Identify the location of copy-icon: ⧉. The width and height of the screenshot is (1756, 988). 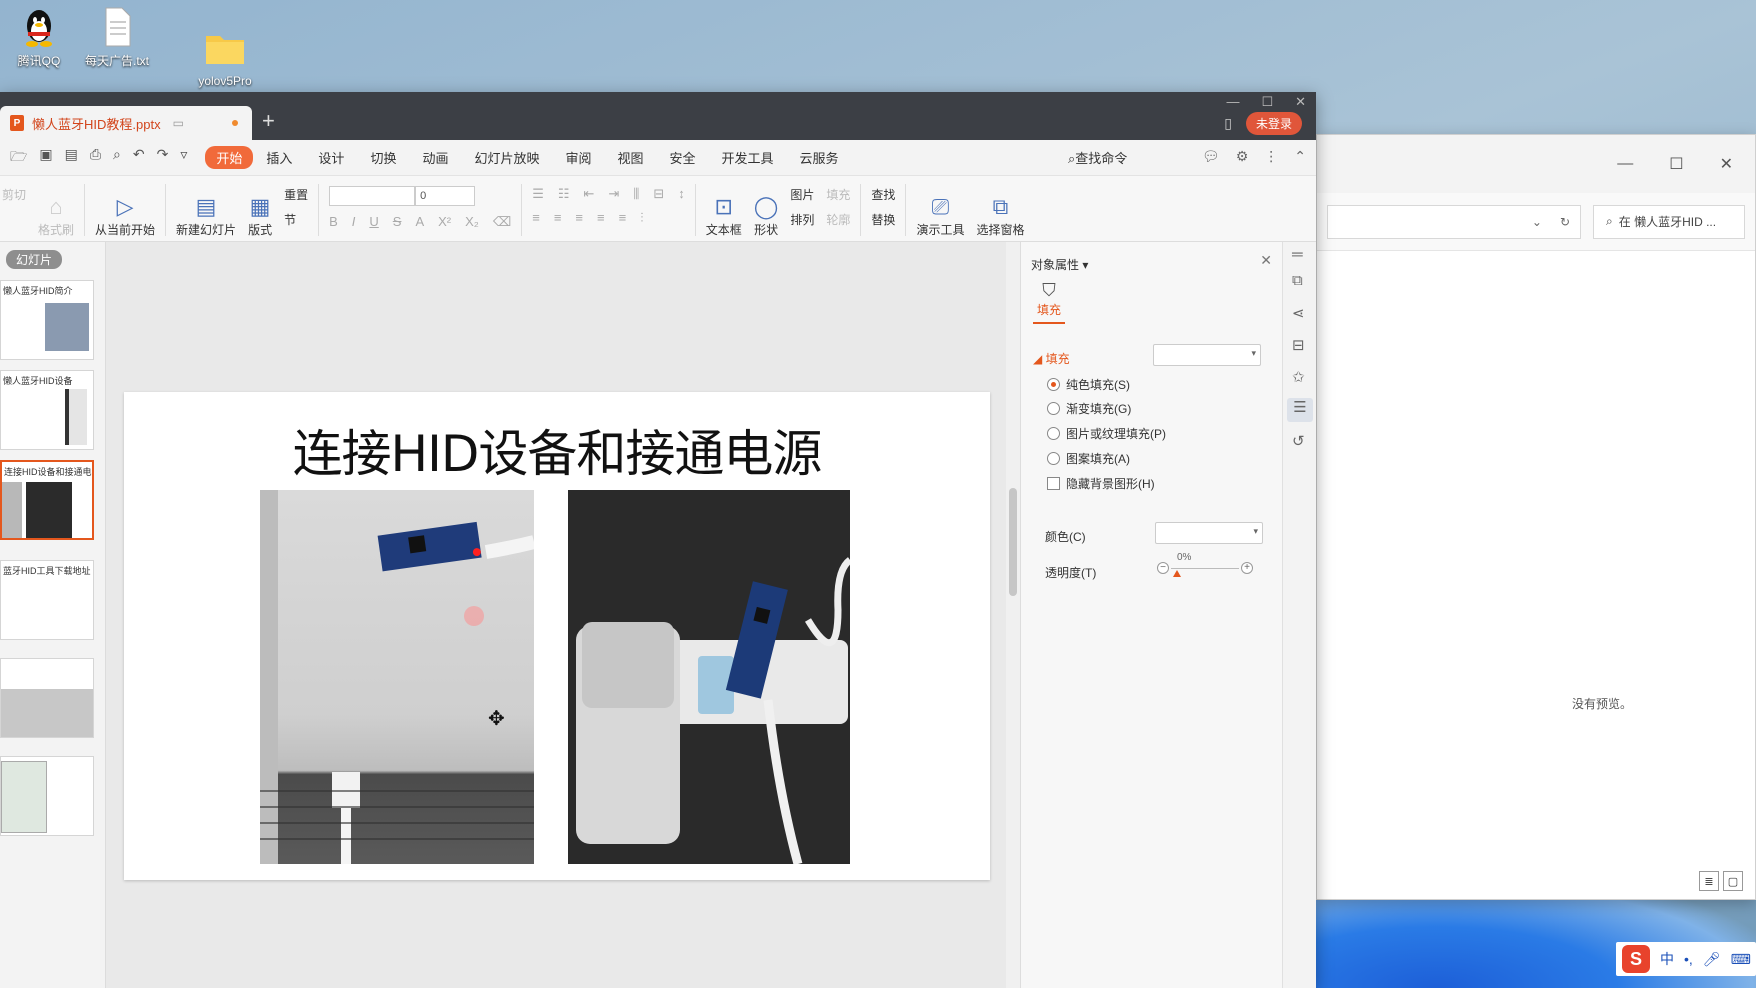
(1297, 280).